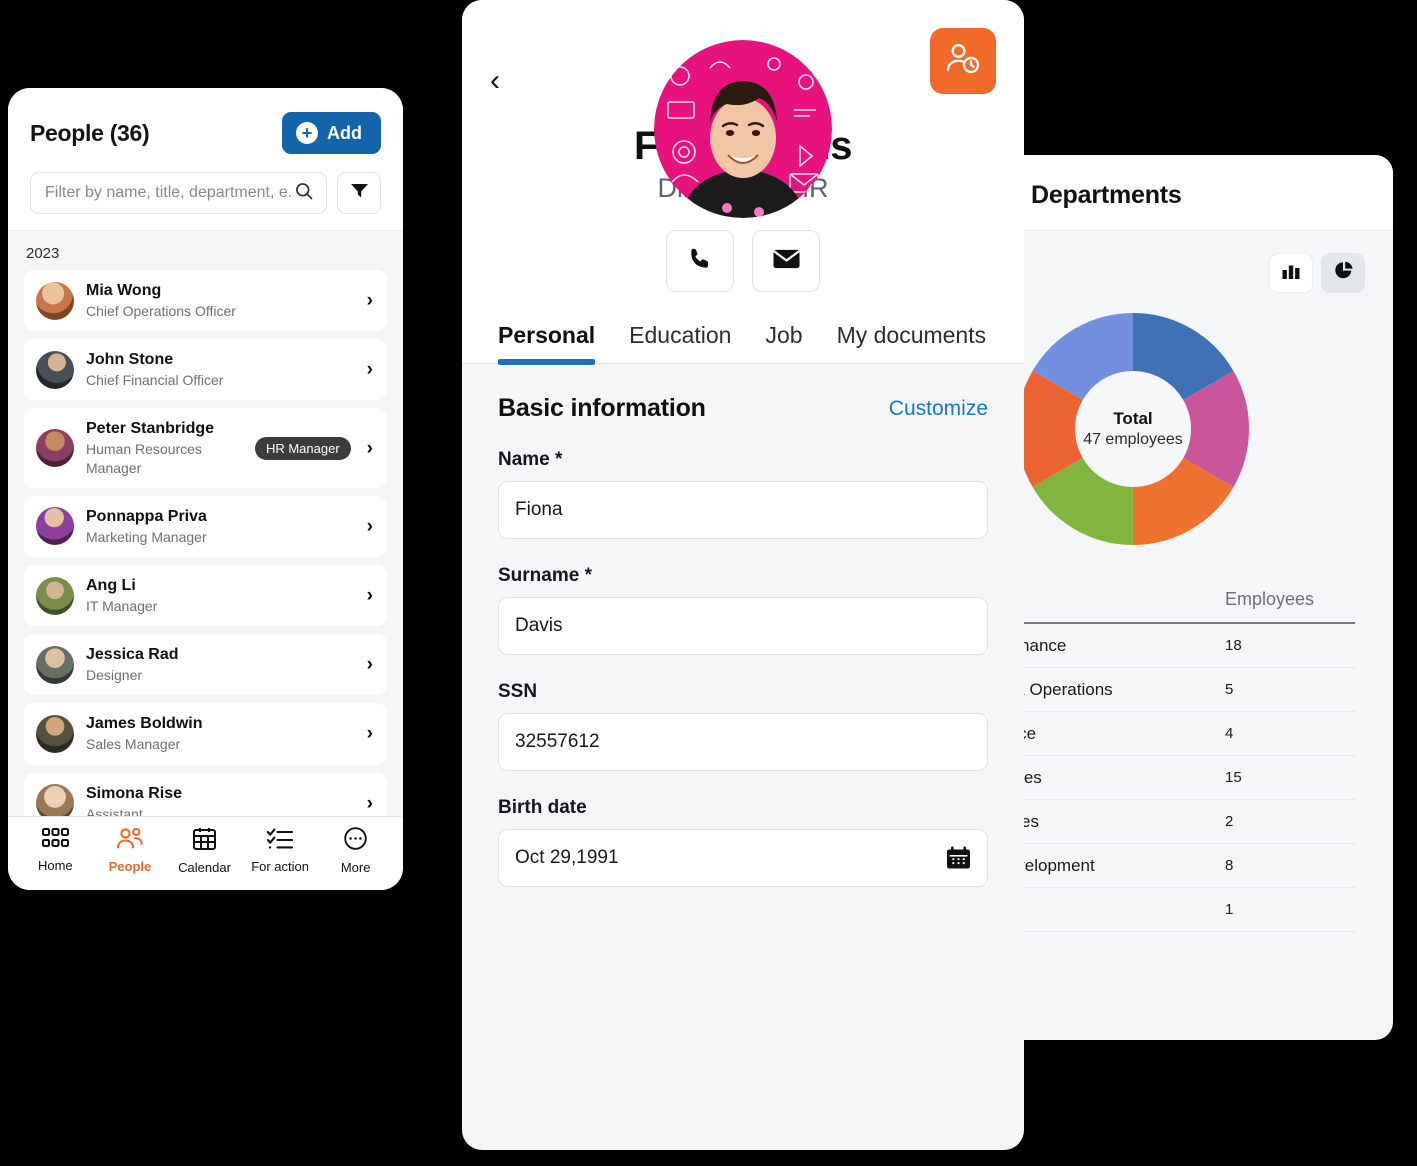 The image size is (1417, 1166). Describe the element at coordinates (280, 851) in the screenshot. I see `nav-item-for-action: For action` at that location.